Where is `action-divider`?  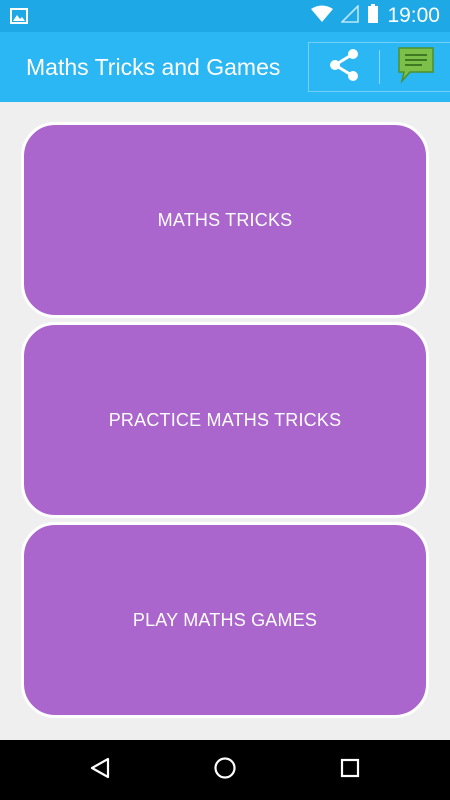 action-divider is located at coordinates (379, 67).